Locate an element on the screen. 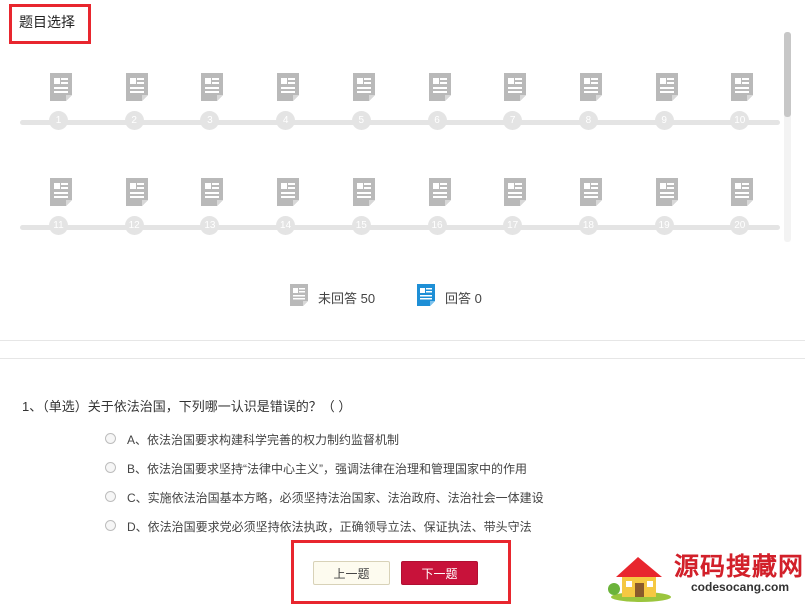 This screenshot has width=805, height=605. watermark-cn-text: 源码搜藏网 is located at coordinates (739, 566).